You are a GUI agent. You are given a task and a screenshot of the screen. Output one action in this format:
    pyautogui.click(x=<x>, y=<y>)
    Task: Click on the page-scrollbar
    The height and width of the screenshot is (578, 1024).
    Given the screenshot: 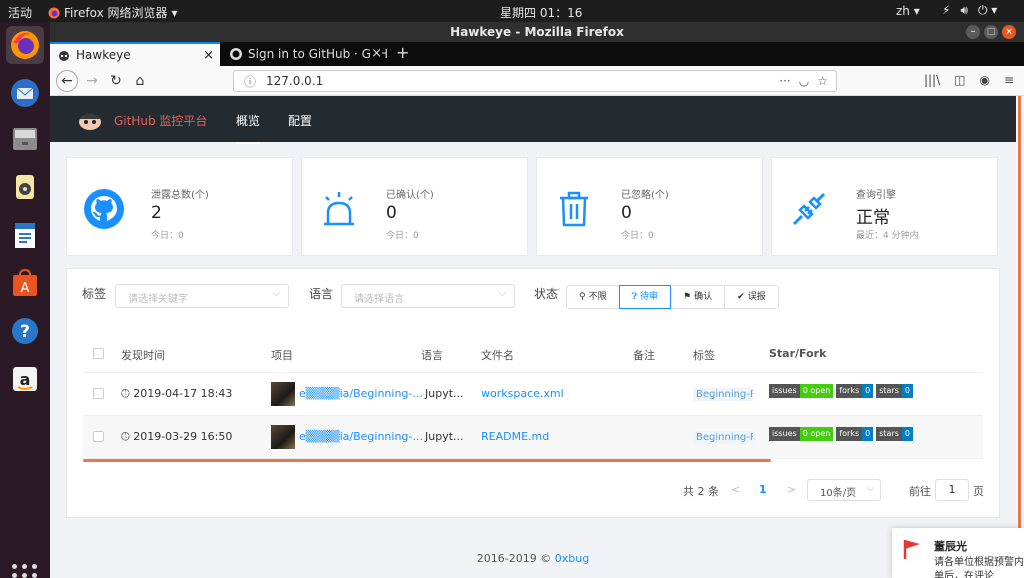 What is the action you would take?
    pyautogui.click(x=1020, y=337)
    